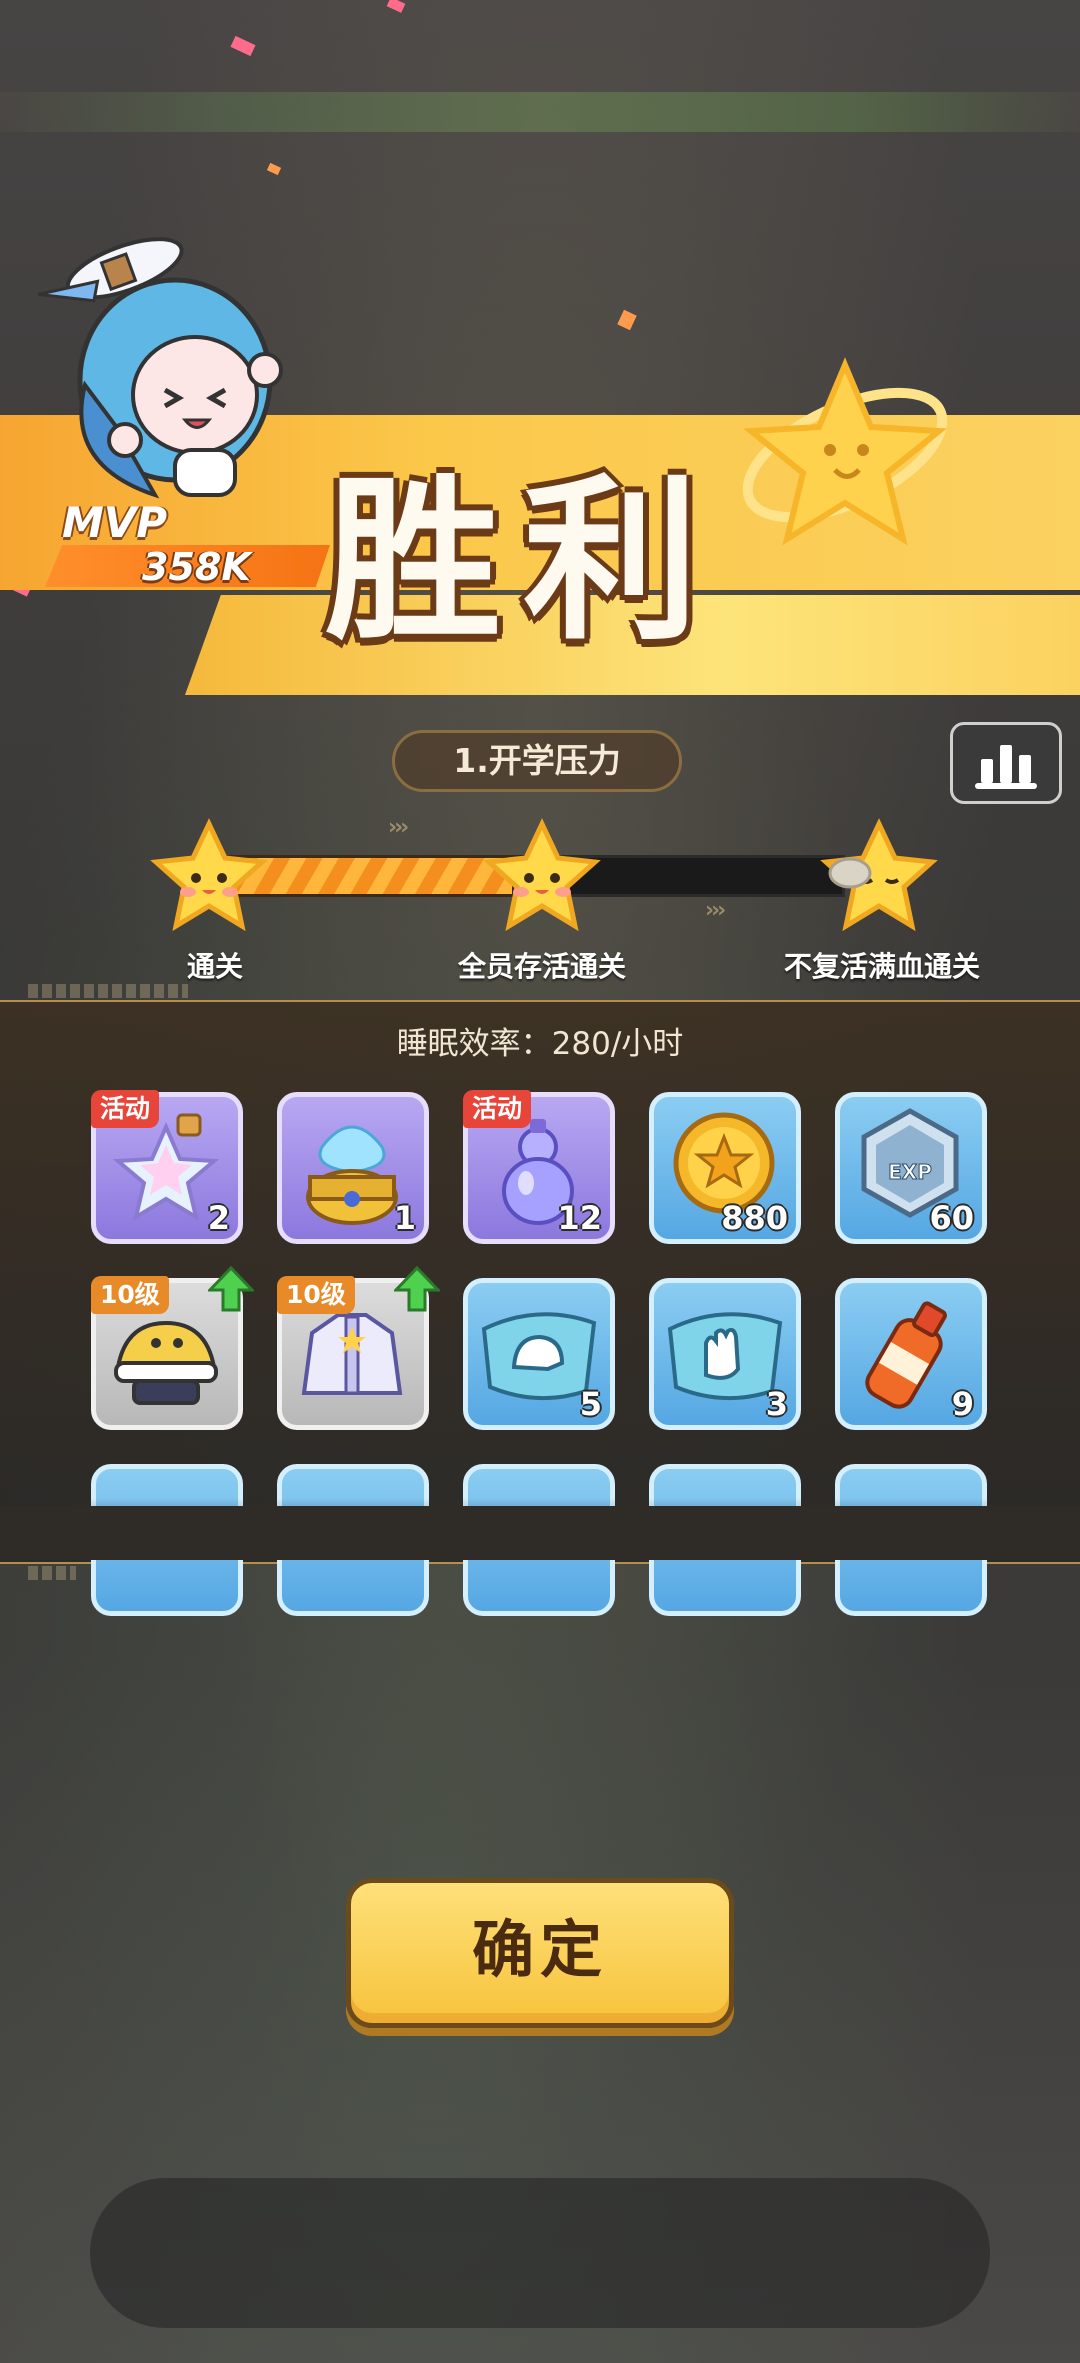 The height and width of the screenshot is (2363, 1080). What do you see at coordinates (881, 966) in the screenshot?
I see `objective-label: 不复活满血通关` at bounding box center [881, 966].